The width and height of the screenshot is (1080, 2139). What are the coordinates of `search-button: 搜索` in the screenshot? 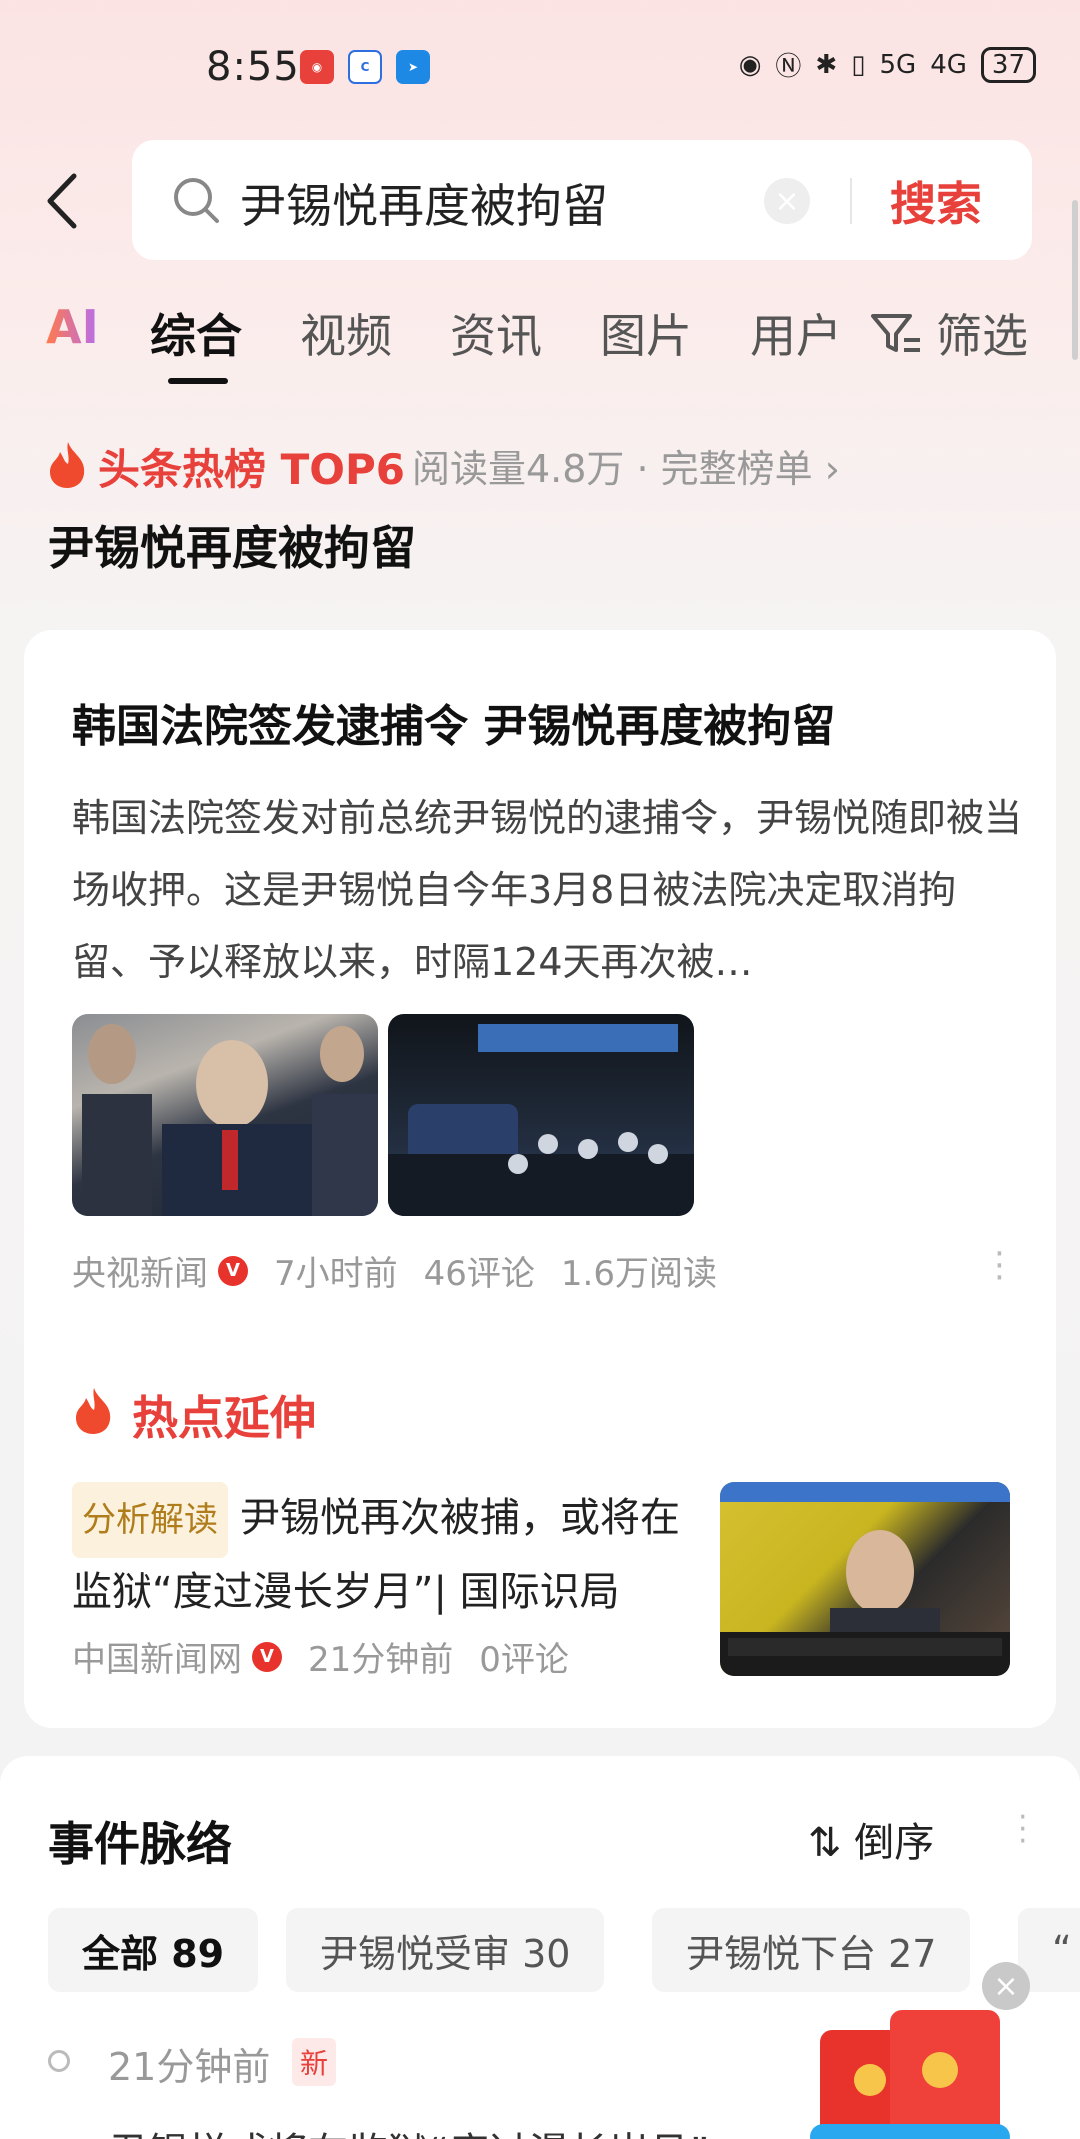 It's located at (936, 201).